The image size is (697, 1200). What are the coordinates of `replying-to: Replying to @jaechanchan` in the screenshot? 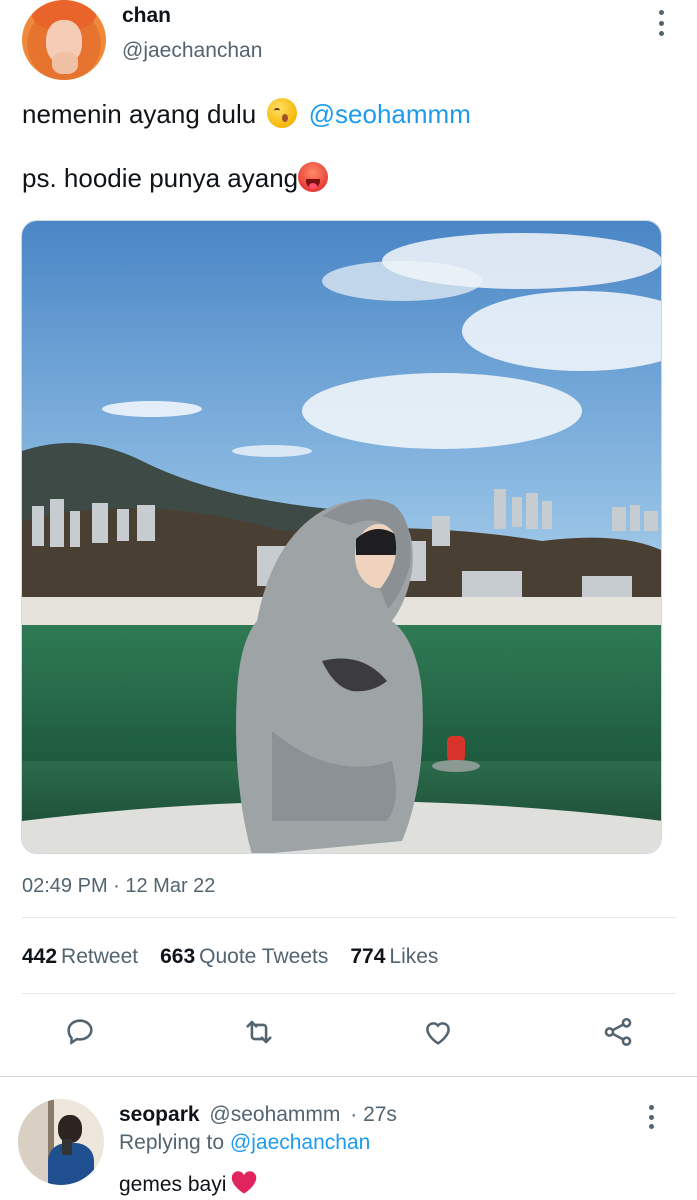 It's located at (244, 1143).